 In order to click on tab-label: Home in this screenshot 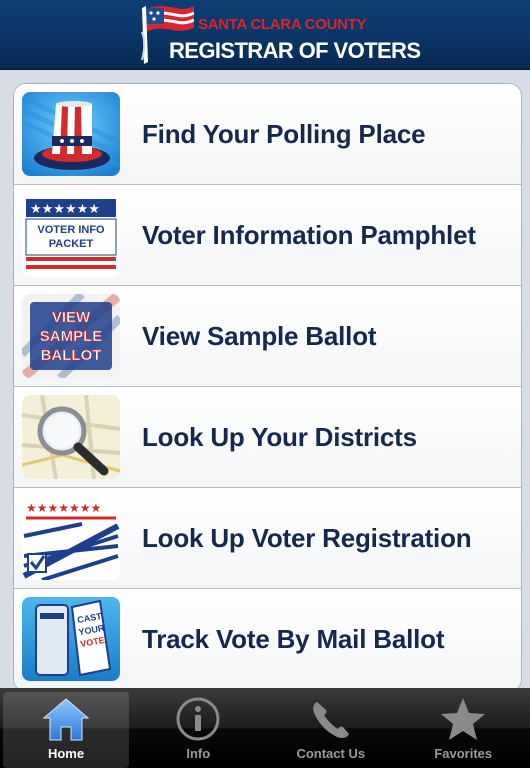, I will do `click(66, 753)`.